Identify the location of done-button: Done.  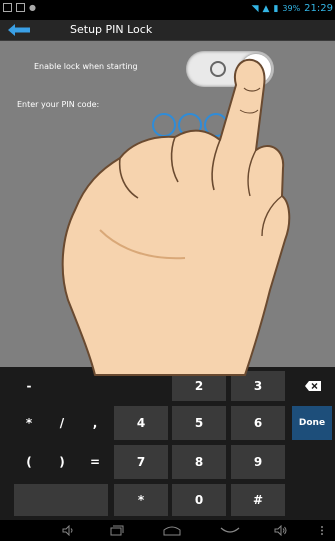
(312, 423).